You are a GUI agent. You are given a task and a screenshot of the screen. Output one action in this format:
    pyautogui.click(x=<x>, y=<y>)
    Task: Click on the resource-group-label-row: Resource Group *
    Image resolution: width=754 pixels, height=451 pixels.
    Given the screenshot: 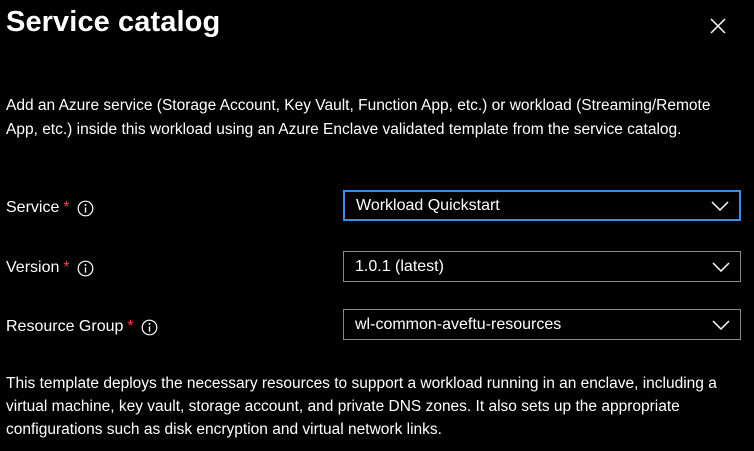 What is the action you would take?
    pyautogui.click(x=82, y=327)
    